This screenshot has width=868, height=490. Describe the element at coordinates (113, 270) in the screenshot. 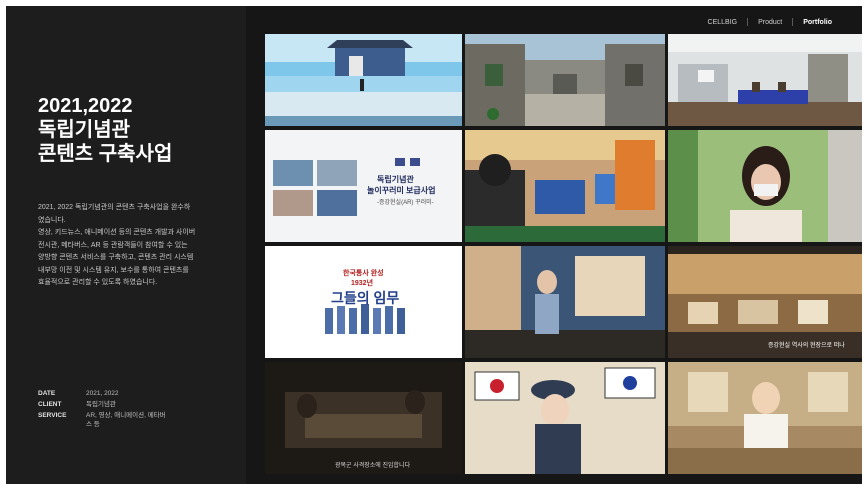

I see `description-line: 내부망 이전 및 시스템 유지, 보수를 통하여 콘텐츠를` at that location.